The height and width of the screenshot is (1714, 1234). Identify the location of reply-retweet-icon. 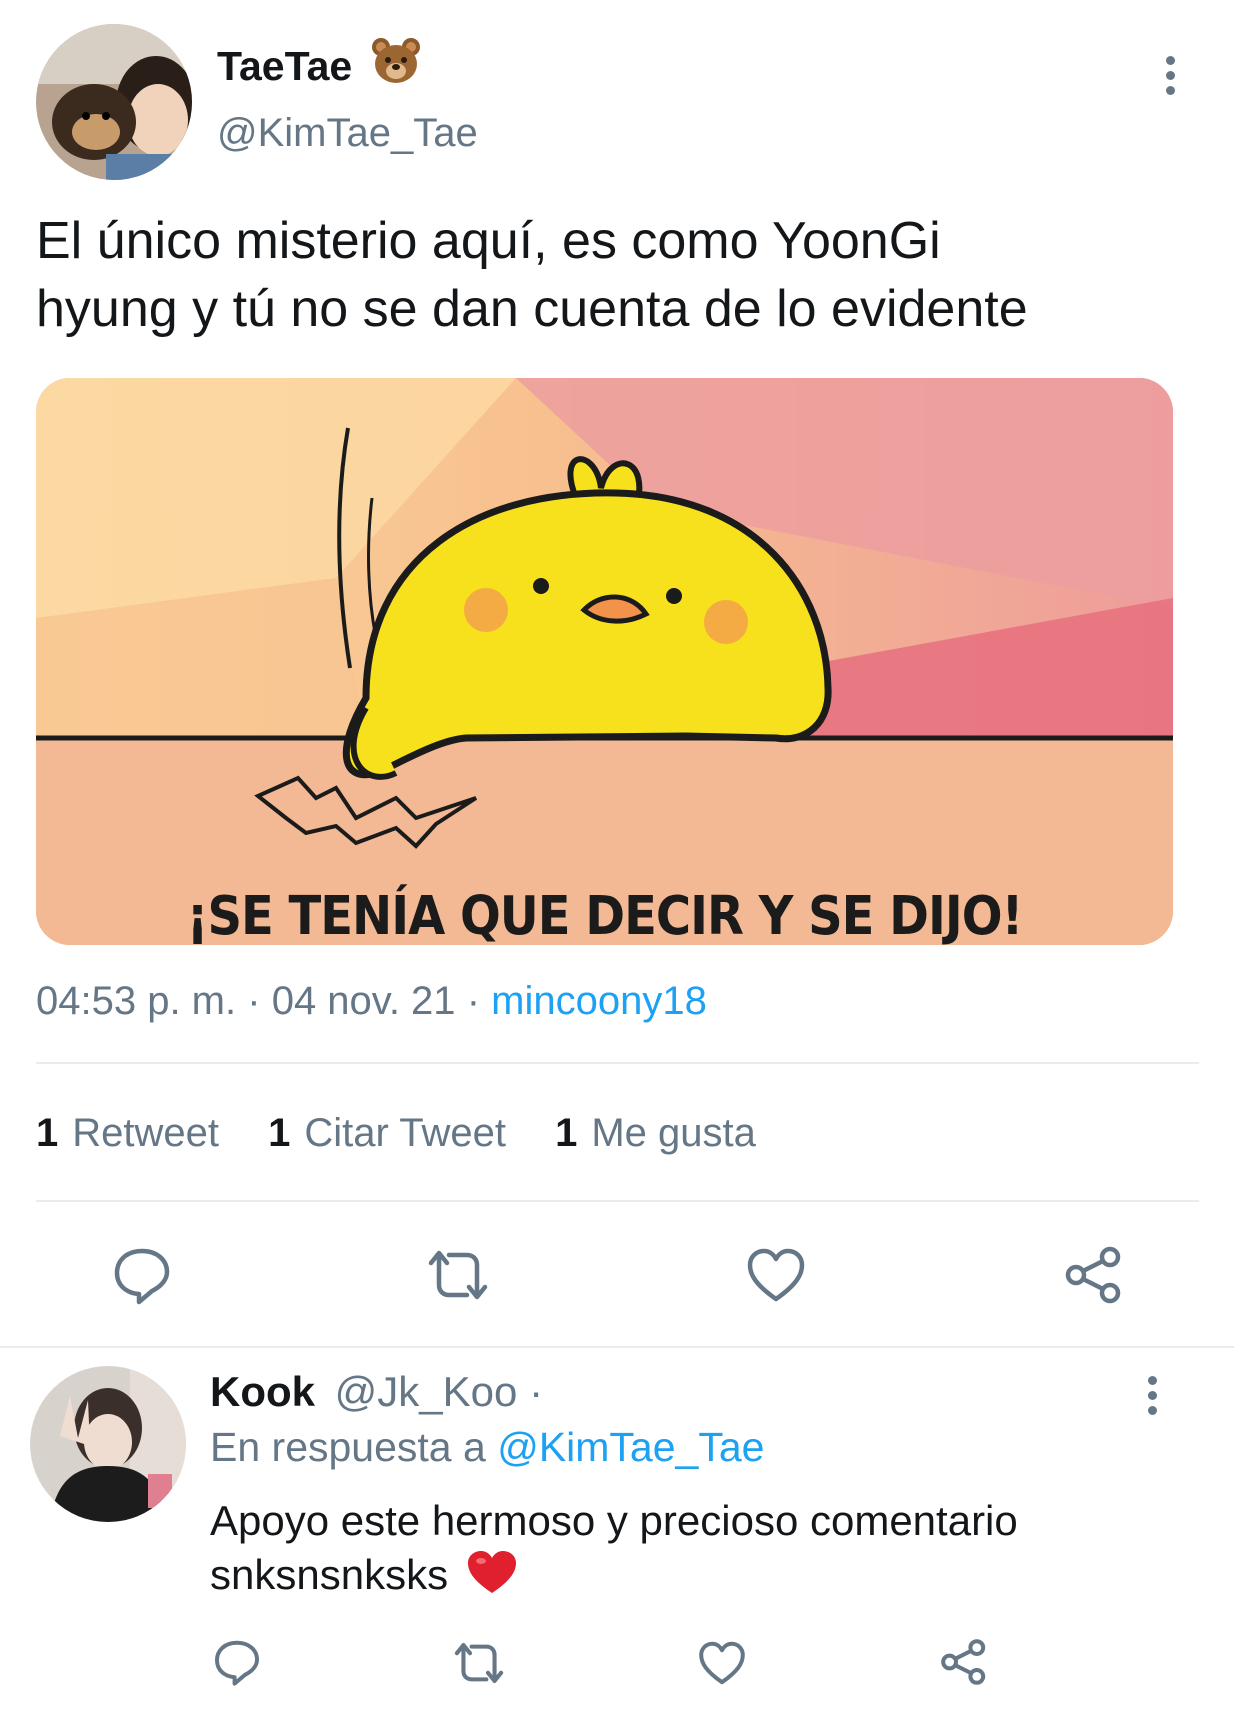
(479, 1663).